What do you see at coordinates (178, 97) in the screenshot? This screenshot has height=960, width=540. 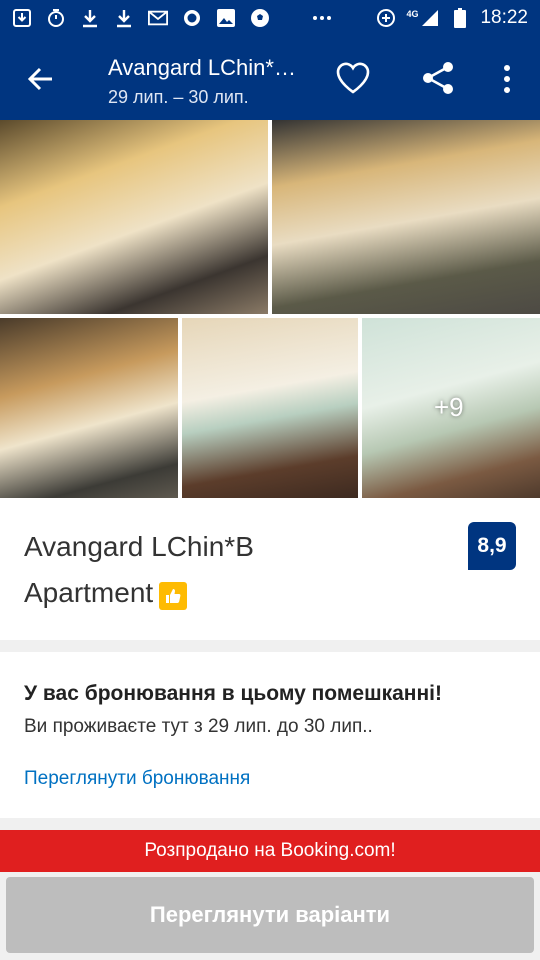 I see `date-range: 29 лип. – 30 лип.` at bounding box center [178, 97].